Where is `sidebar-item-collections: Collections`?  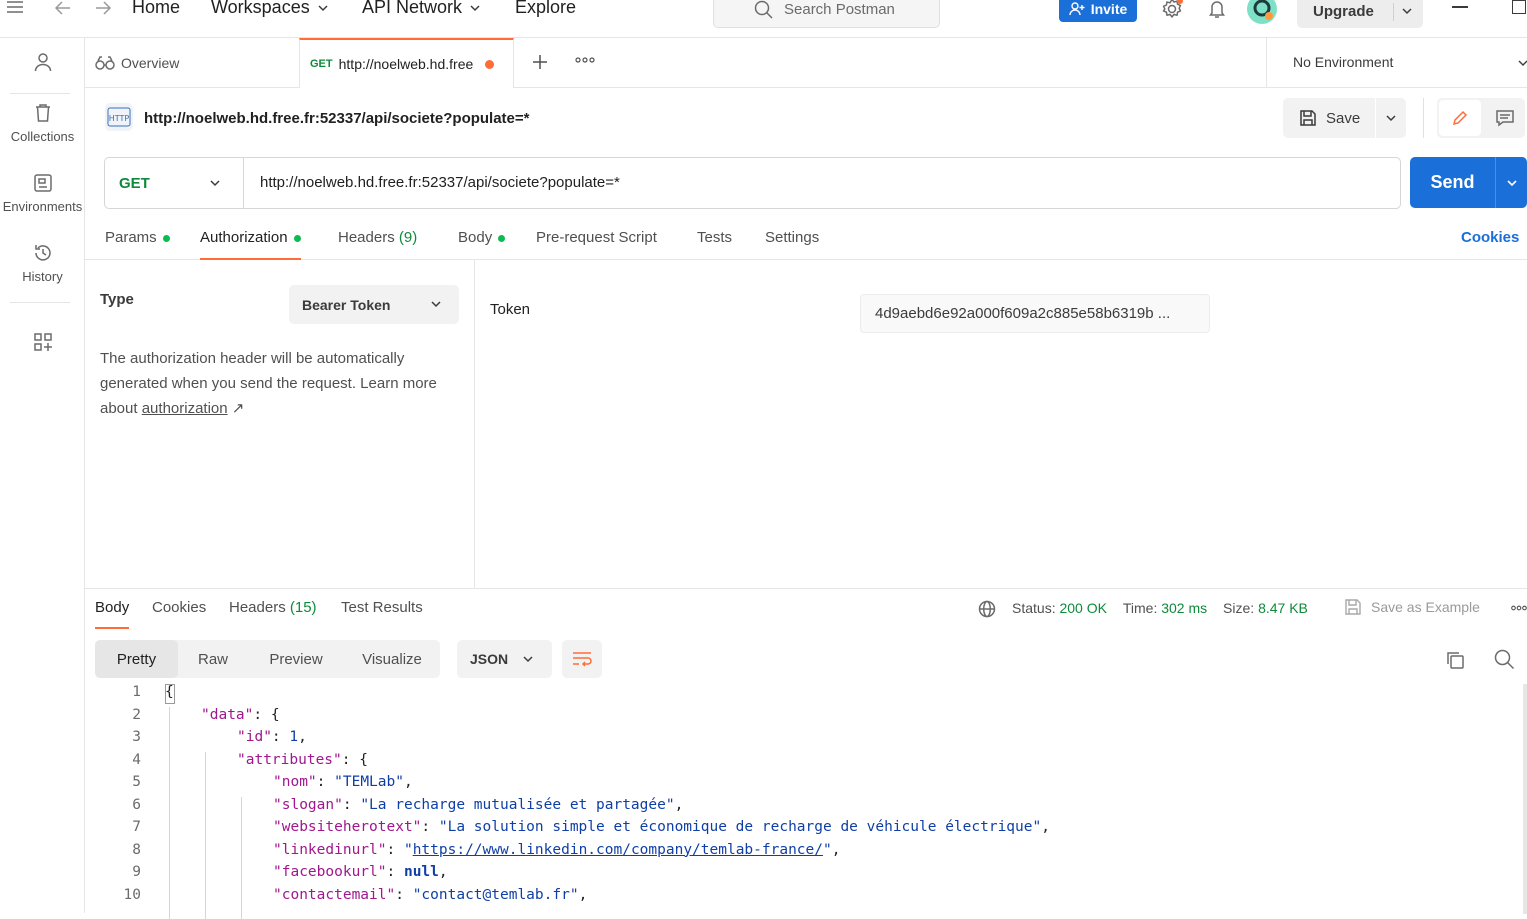 sidebar-item-collections: Collections is located at coordinates (42, 124).